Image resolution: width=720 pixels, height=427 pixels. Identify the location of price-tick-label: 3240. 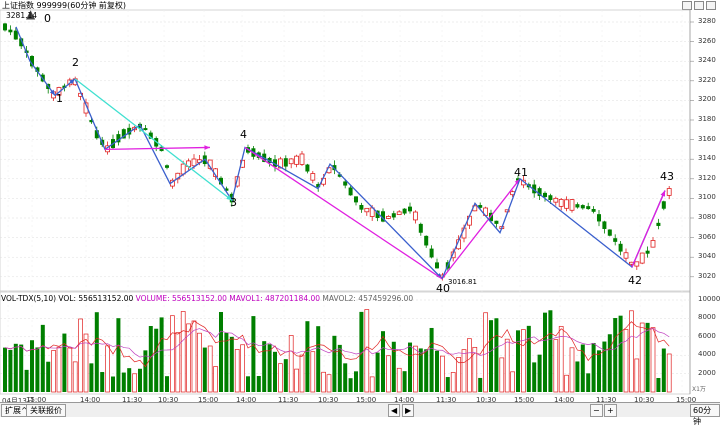
(707, 60).